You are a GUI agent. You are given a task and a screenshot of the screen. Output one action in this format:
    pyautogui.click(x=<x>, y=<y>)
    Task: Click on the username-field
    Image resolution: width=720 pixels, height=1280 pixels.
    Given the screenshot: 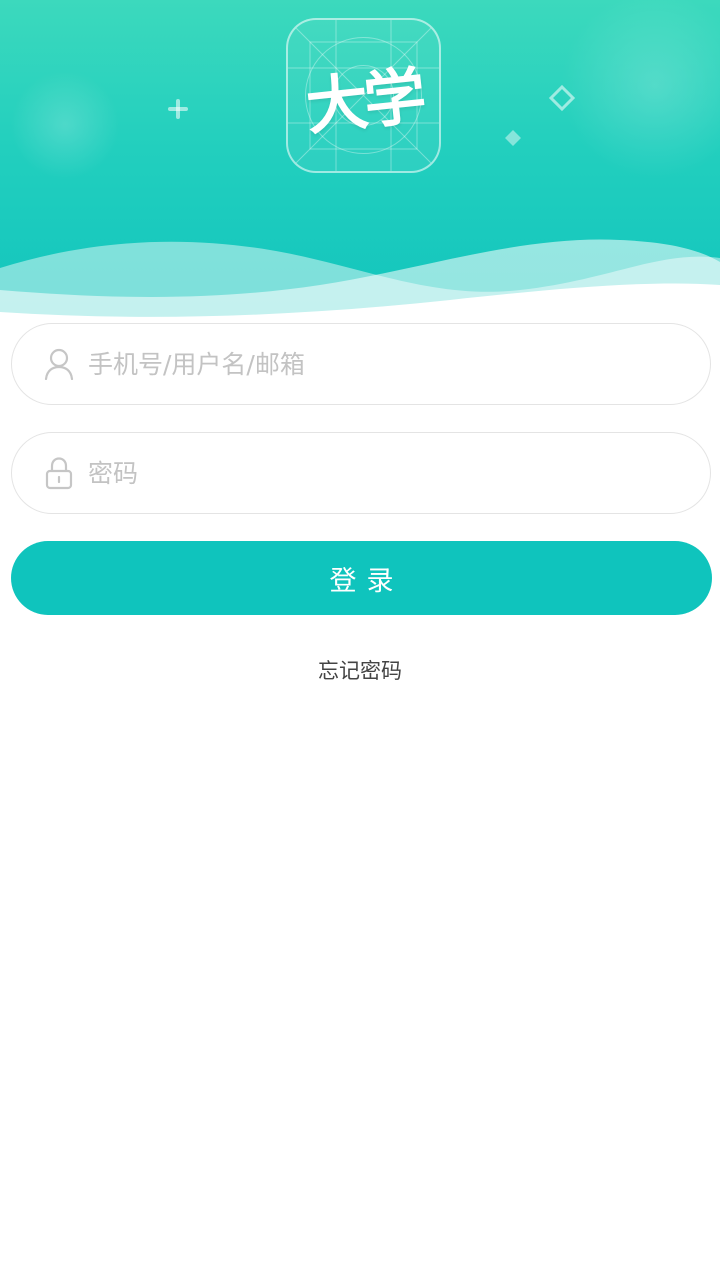 What is the action you would take?
    pyautogui.click(x=361, y=364)
    